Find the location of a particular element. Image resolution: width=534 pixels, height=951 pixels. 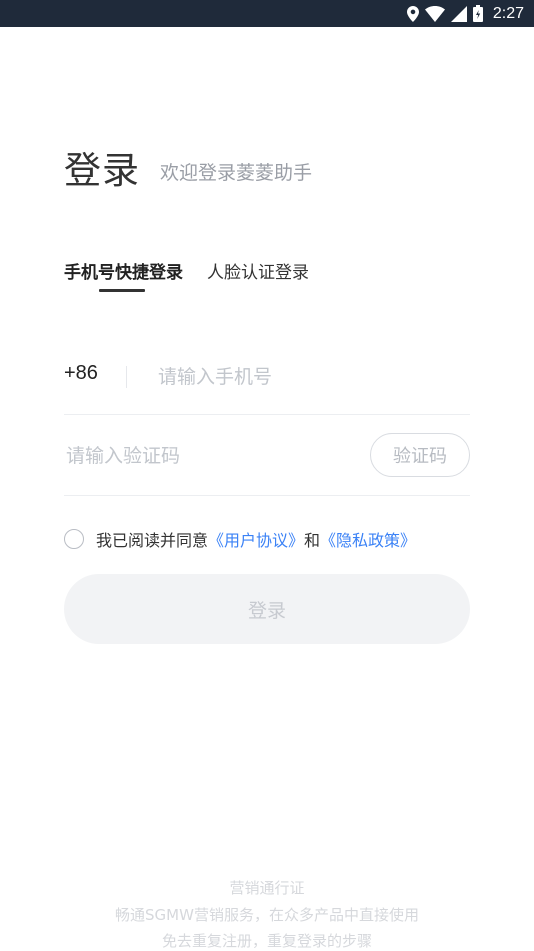

page-subtitle: 欢迎登录菱菱助手 is located at coordinates (236, 173).